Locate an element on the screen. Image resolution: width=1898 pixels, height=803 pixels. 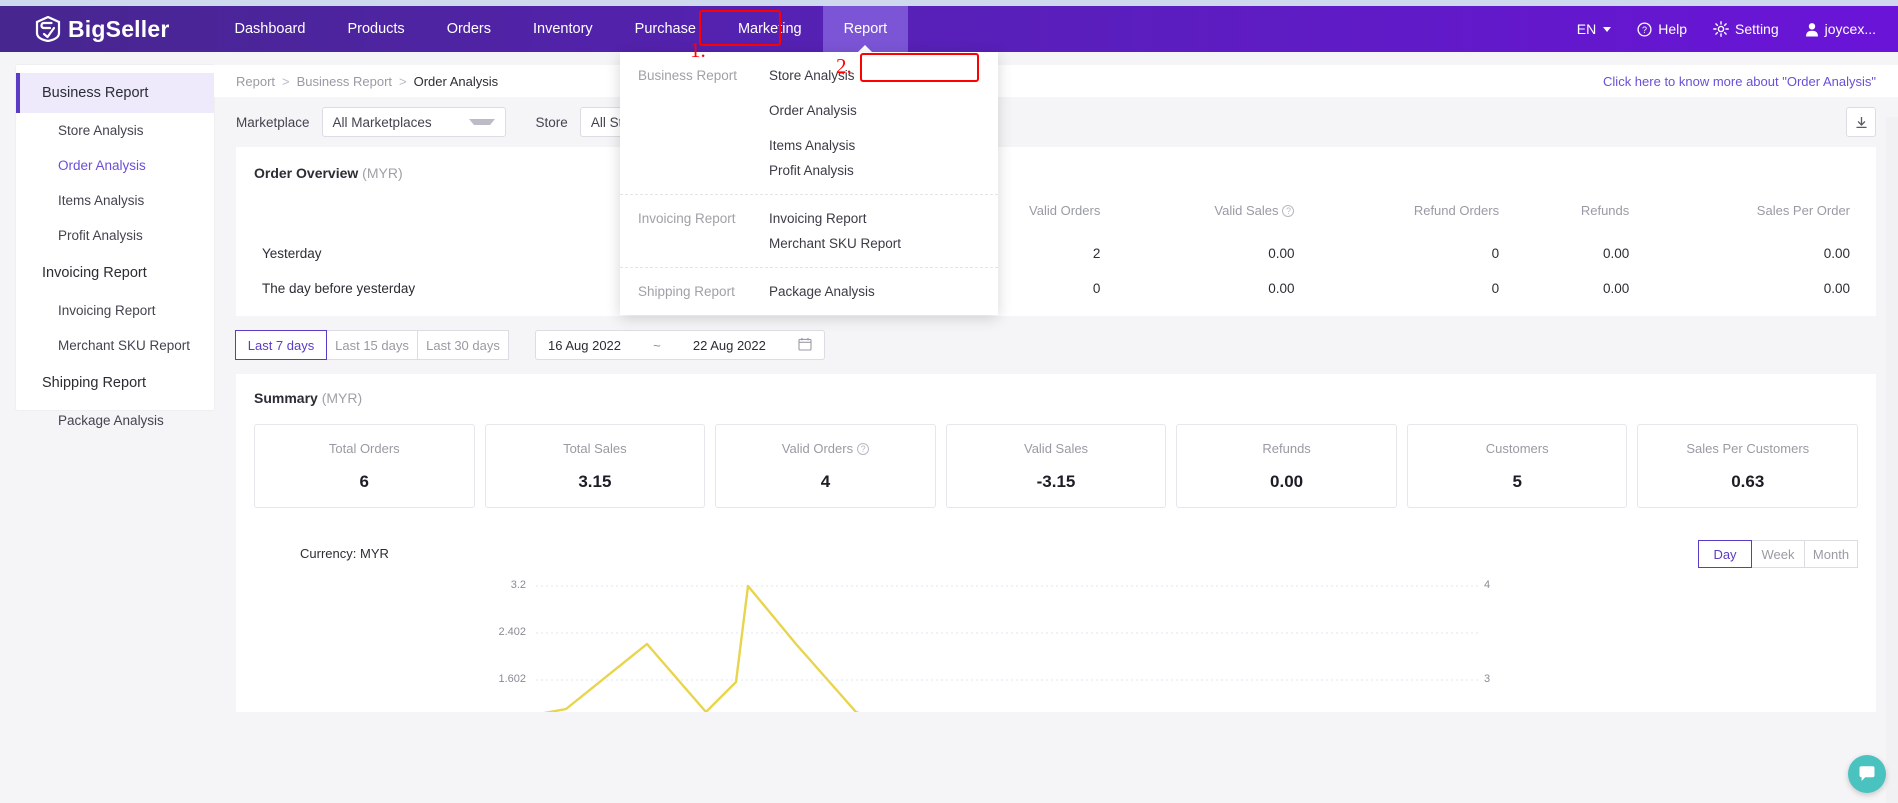
date-range-end: 22 Aug 2022 is located at coordinates (729, 345).